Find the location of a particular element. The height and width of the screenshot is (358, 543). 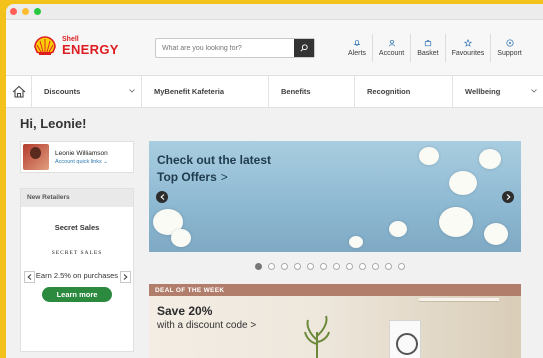

retailer-earn-rate: Earn 2.5% on purchases is located at coordinates (77, 275).